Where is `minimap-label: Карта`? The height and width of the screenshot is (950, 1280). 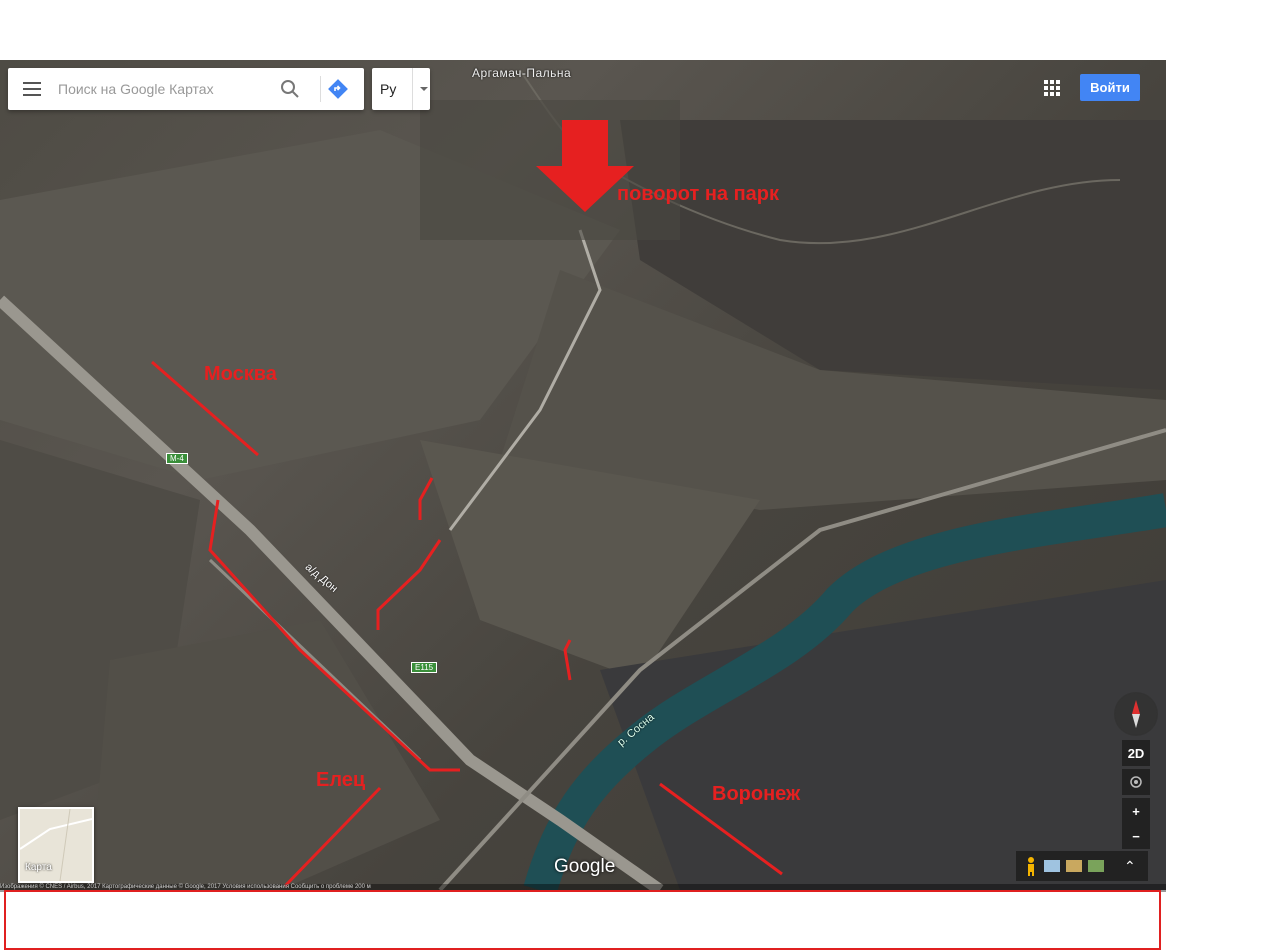 minimap-label: Карта is located at coordinates (38, 867).